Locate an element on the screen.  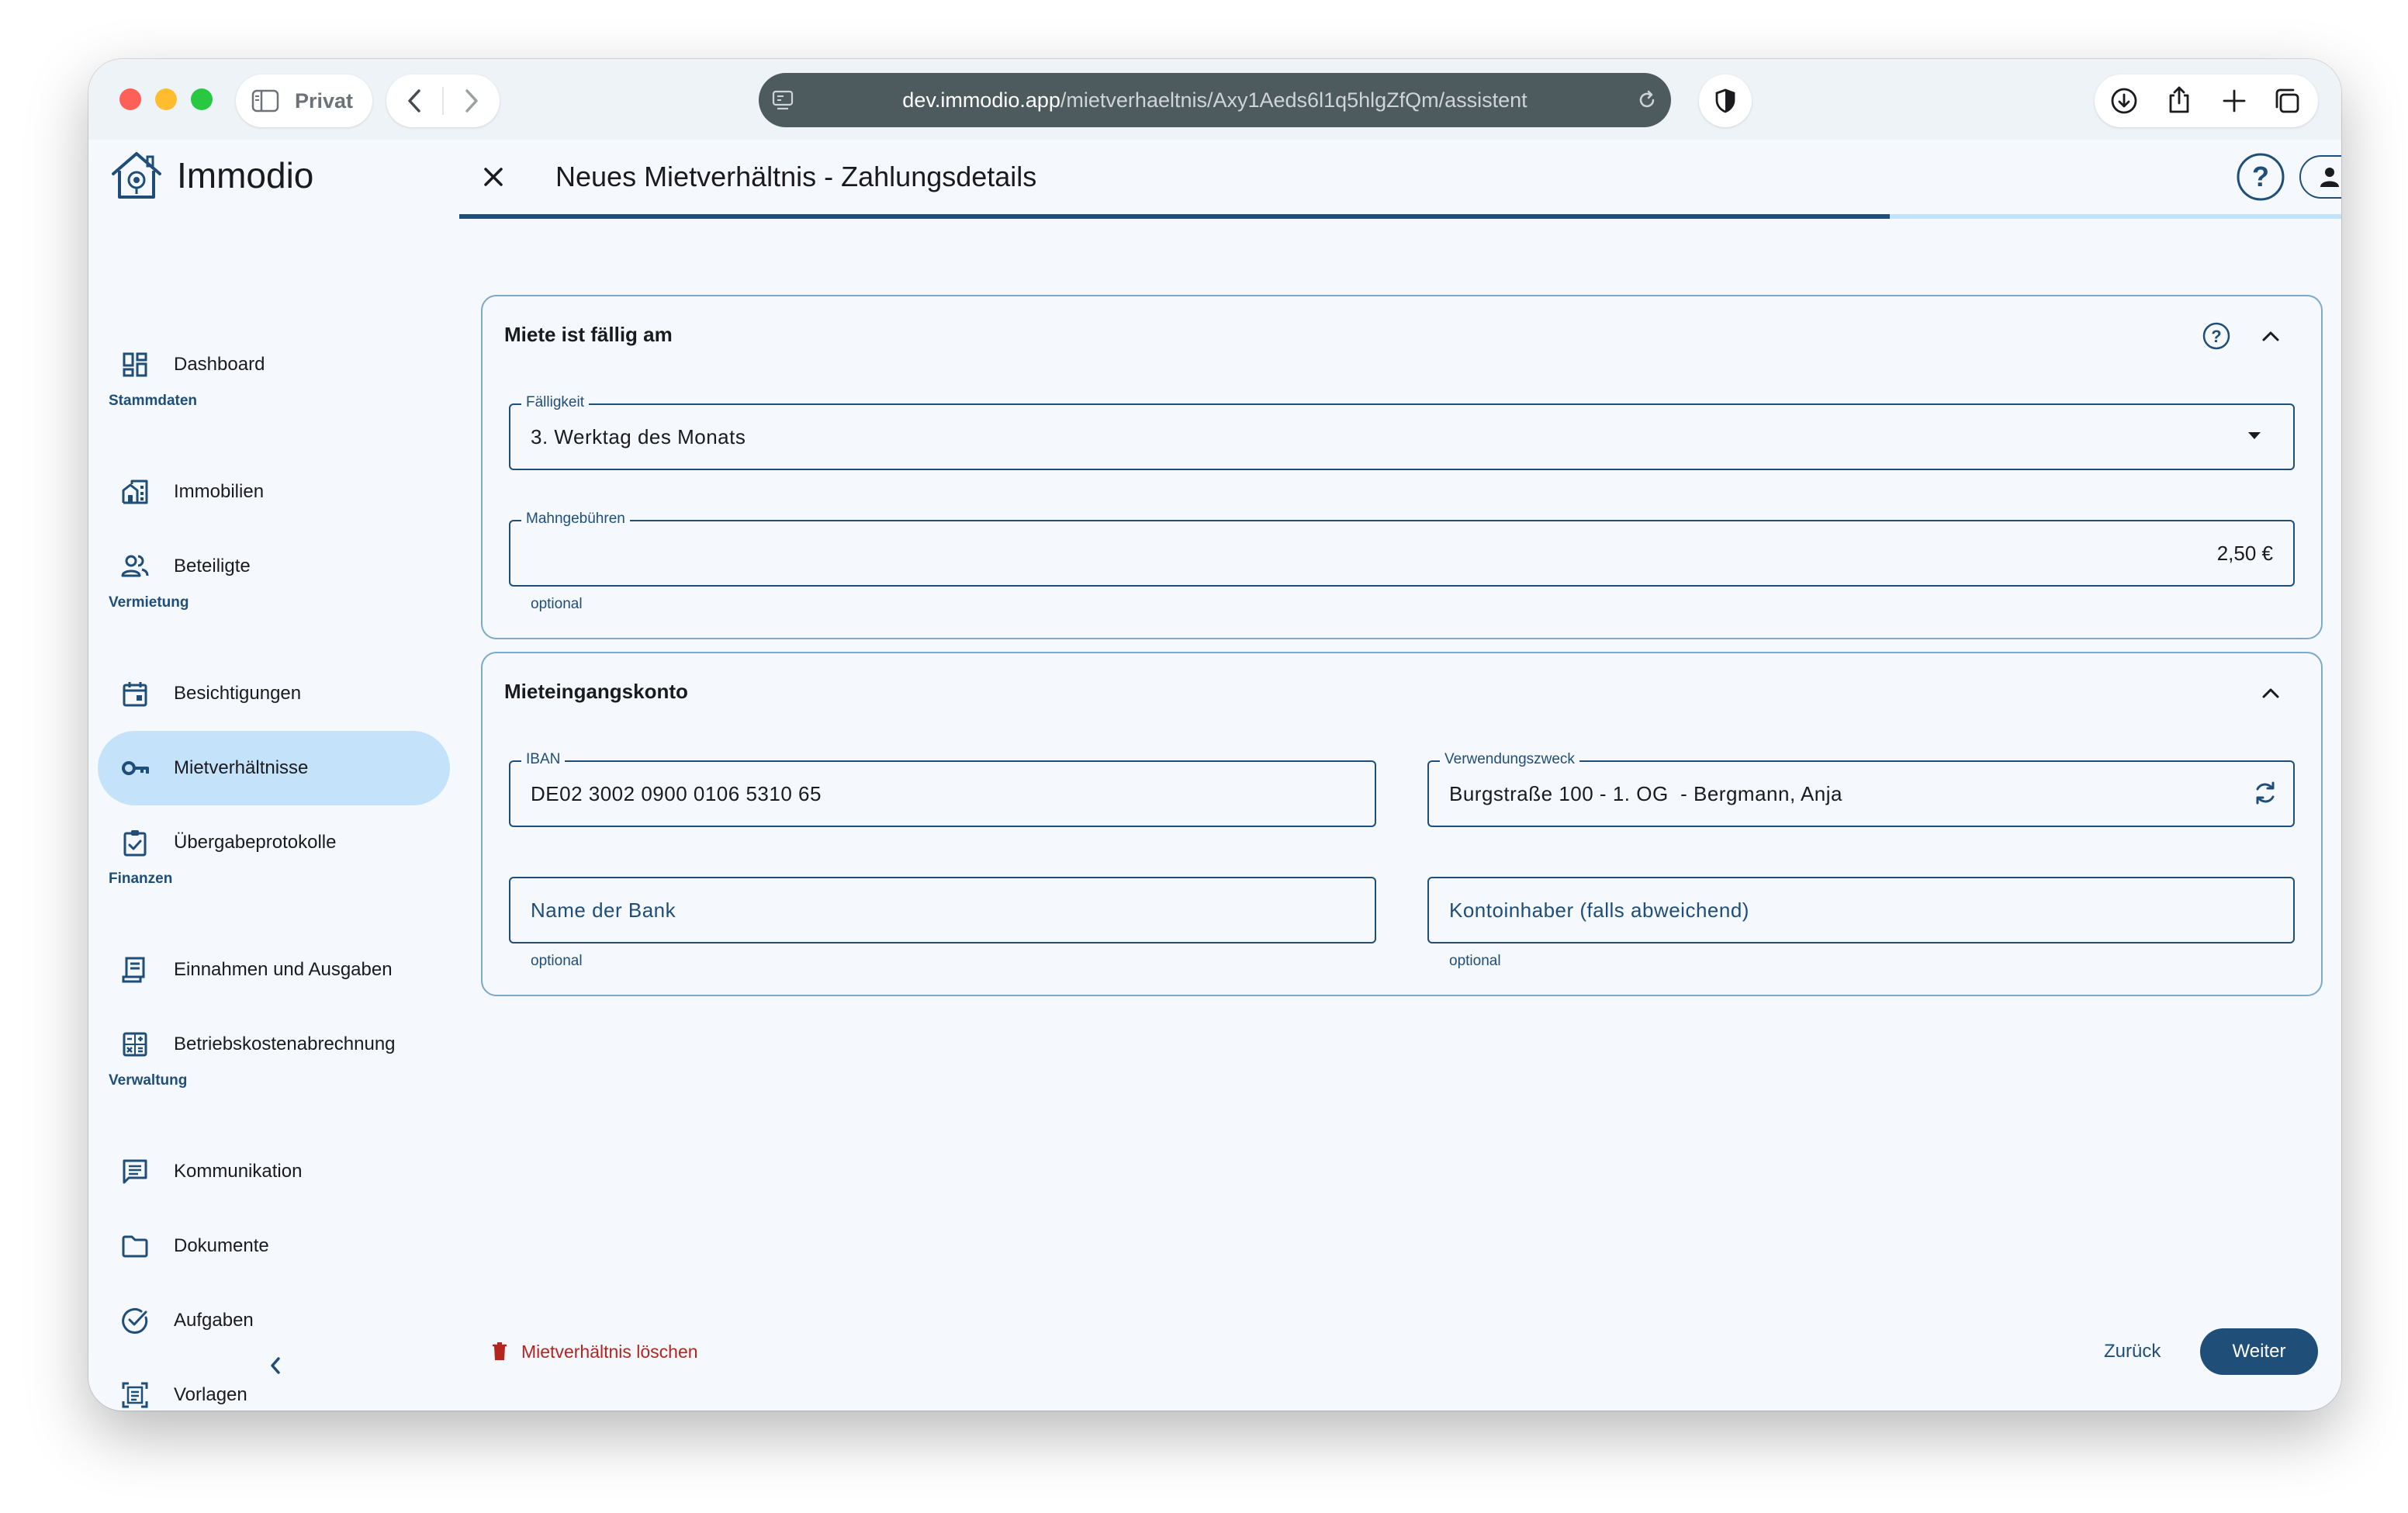
sidebar-item-besichtigungen: Besichtigungen is located at coordinates (274, 693).